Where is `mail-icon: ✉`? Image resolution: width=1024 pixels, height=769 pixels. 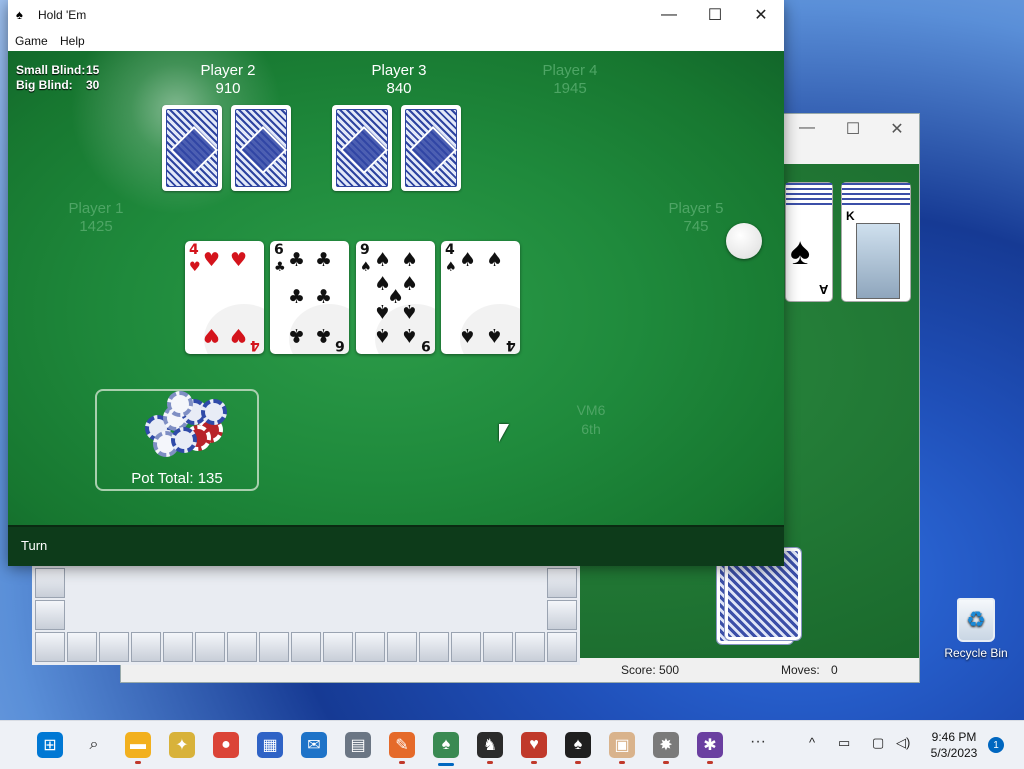 mail-icon: ✉ is located at coordinates (314, 745).